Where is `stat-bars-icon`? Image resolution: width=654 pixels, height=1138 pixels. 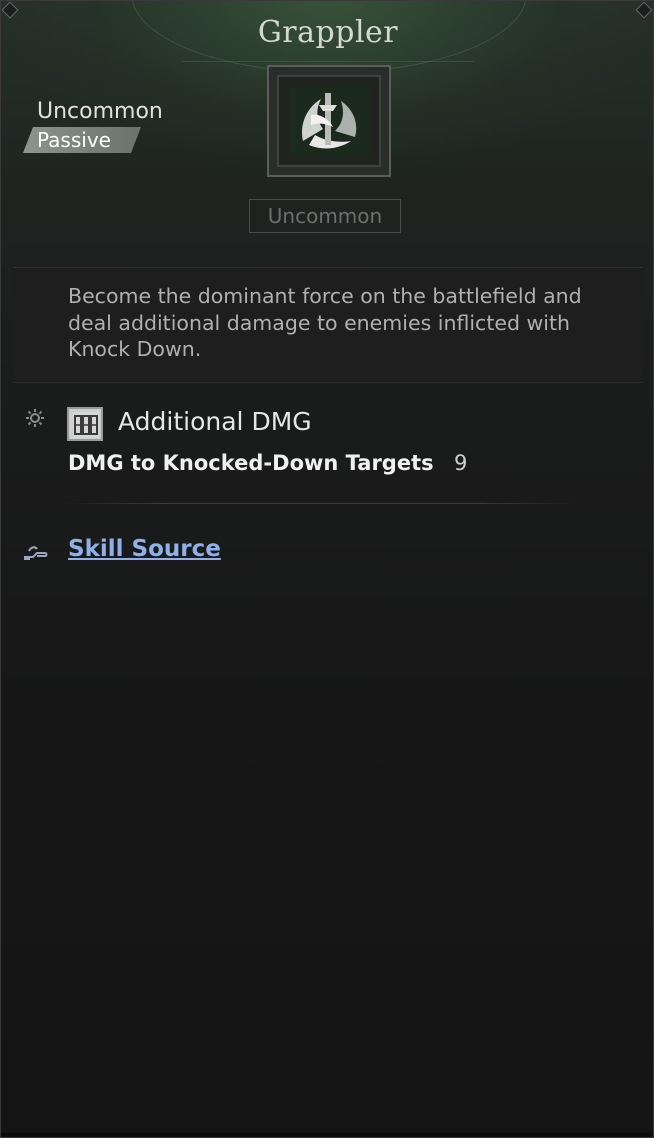 stat-bars-icon is located at coordinates (85, 424).